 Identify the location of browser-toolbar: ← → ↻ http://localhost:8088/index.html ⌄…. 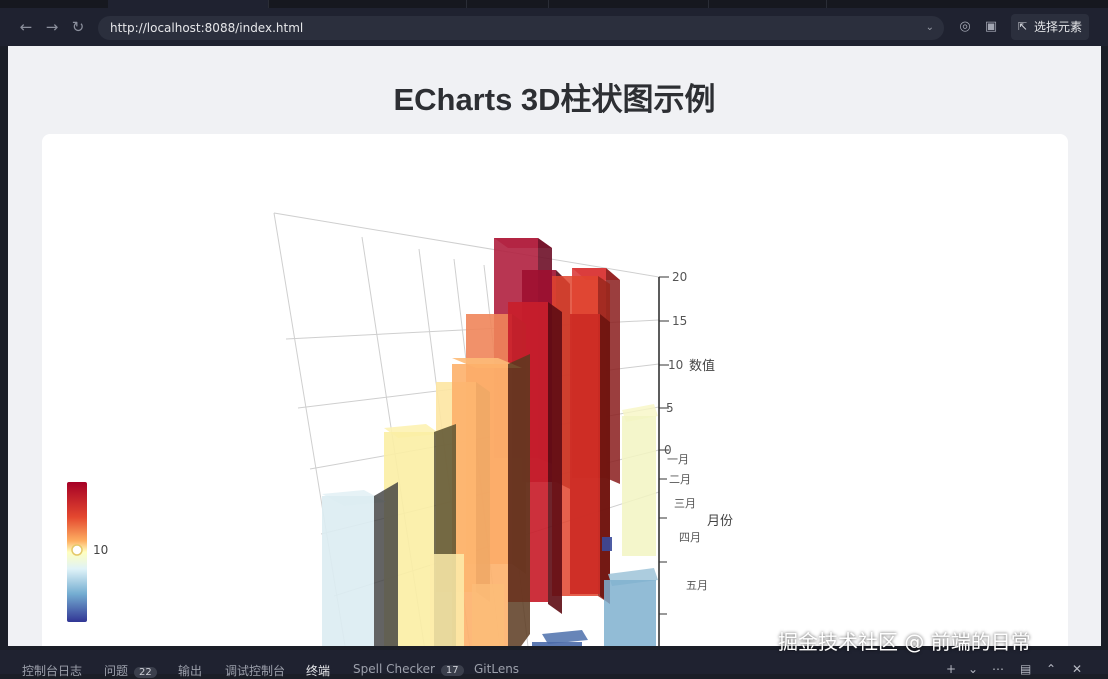
(554, 27).